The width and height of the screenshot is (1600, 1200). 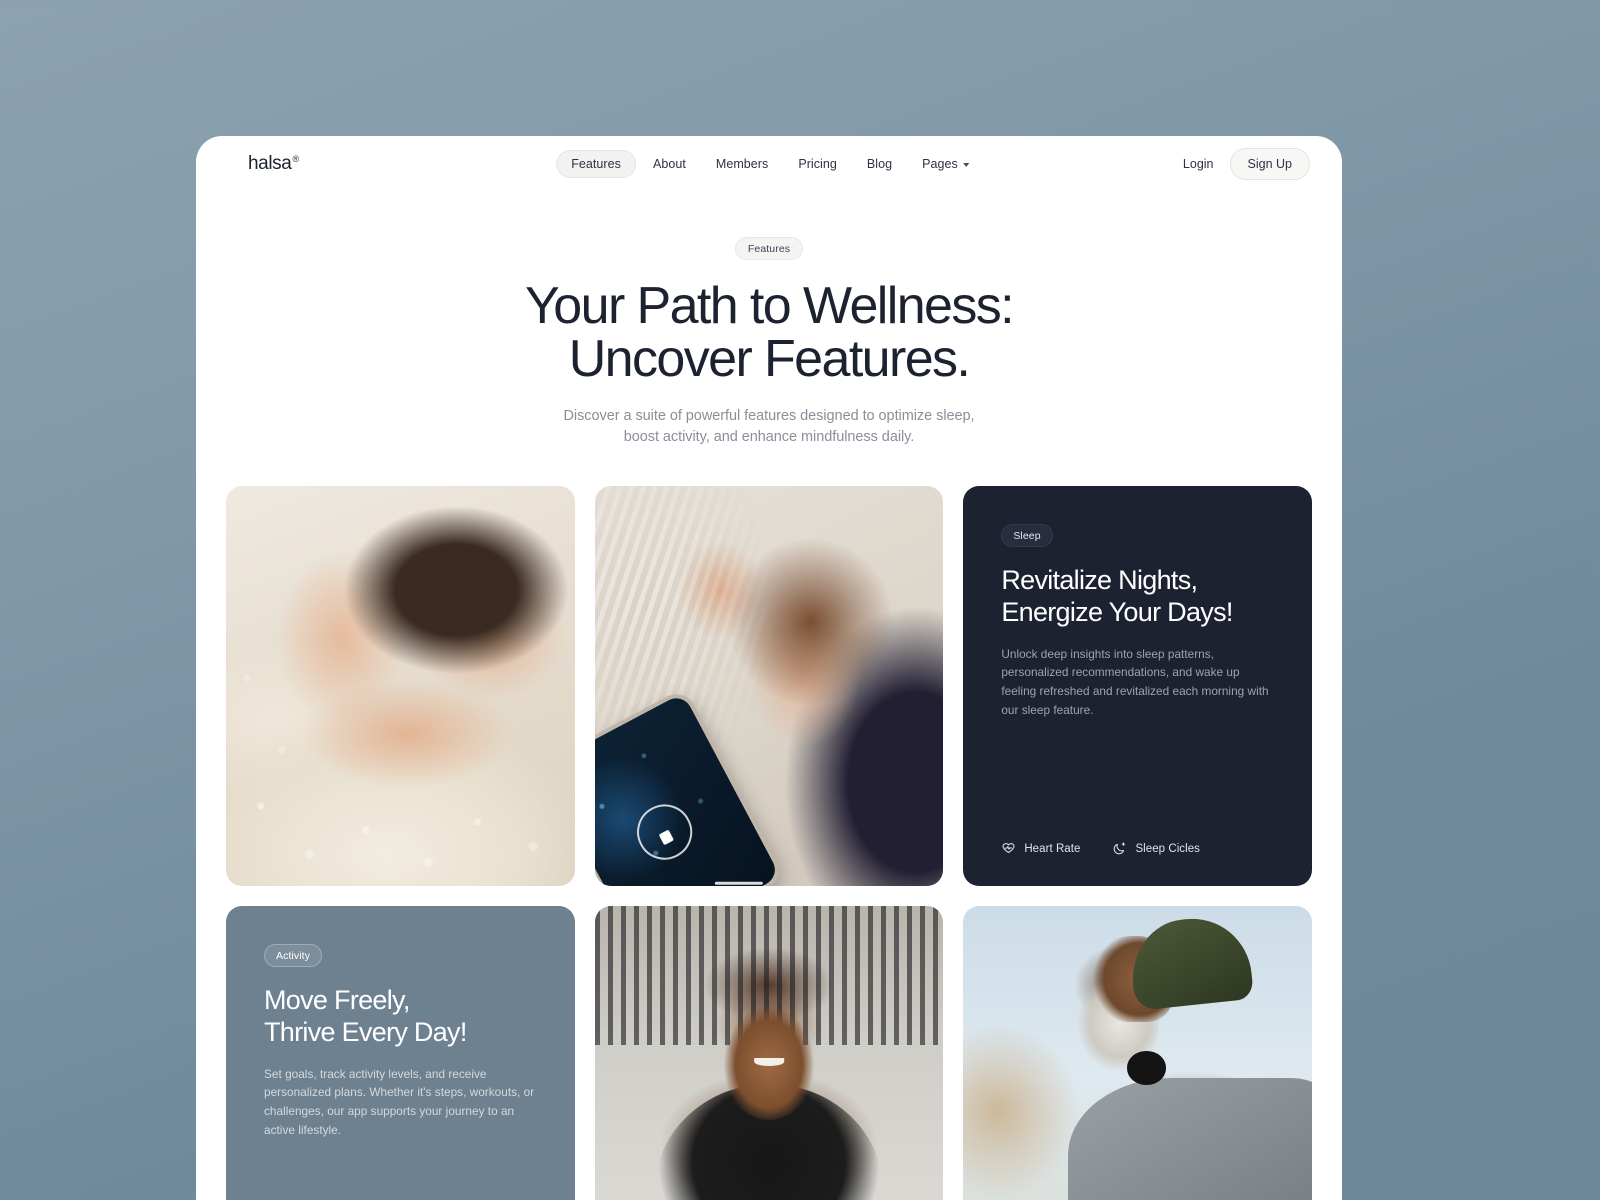 I want to click on phone-home-indicator, so click(x=738, y=883).